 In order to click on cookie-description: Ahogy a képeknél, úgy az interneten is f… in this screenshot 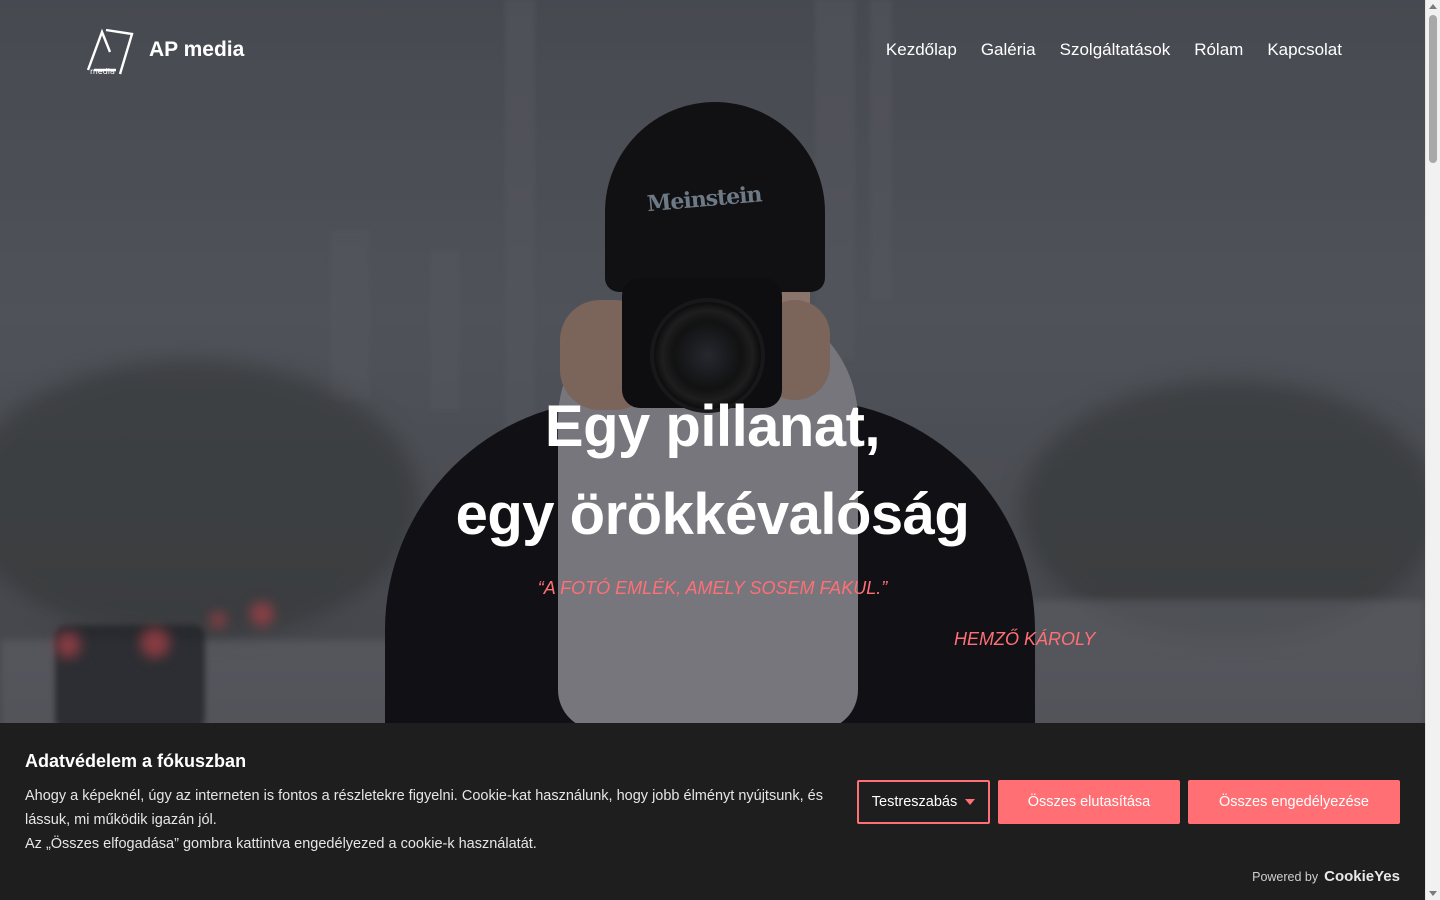, I will do `click(435, 820)`.